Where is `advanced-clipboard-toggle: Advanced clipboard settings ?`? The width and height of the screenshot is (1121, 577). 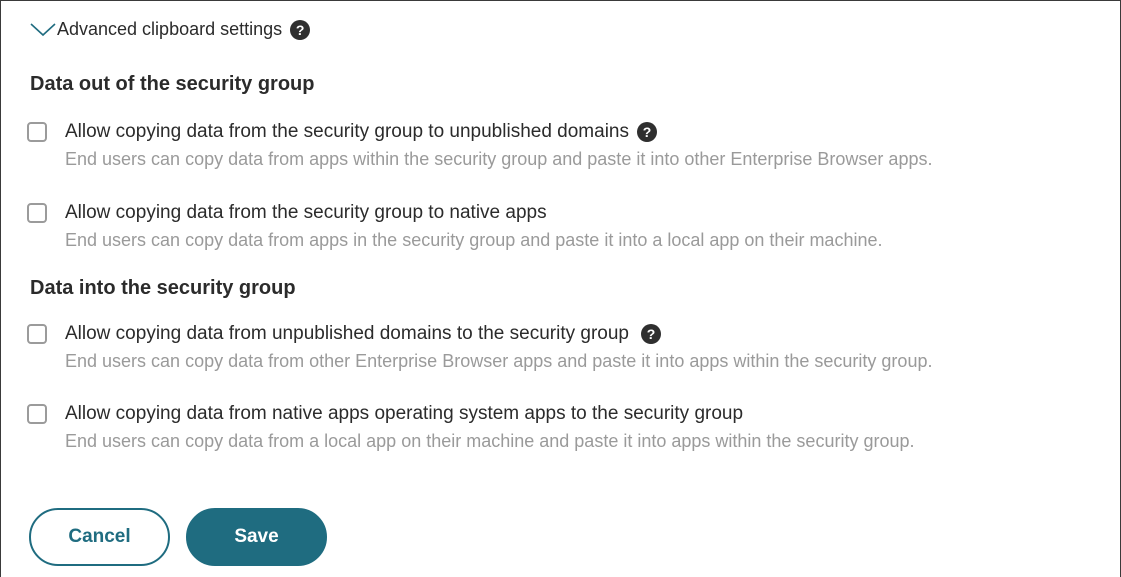
advanced-clipboard-toggle: Advanced clipboard settings ? is located at coordinates (170, 29).